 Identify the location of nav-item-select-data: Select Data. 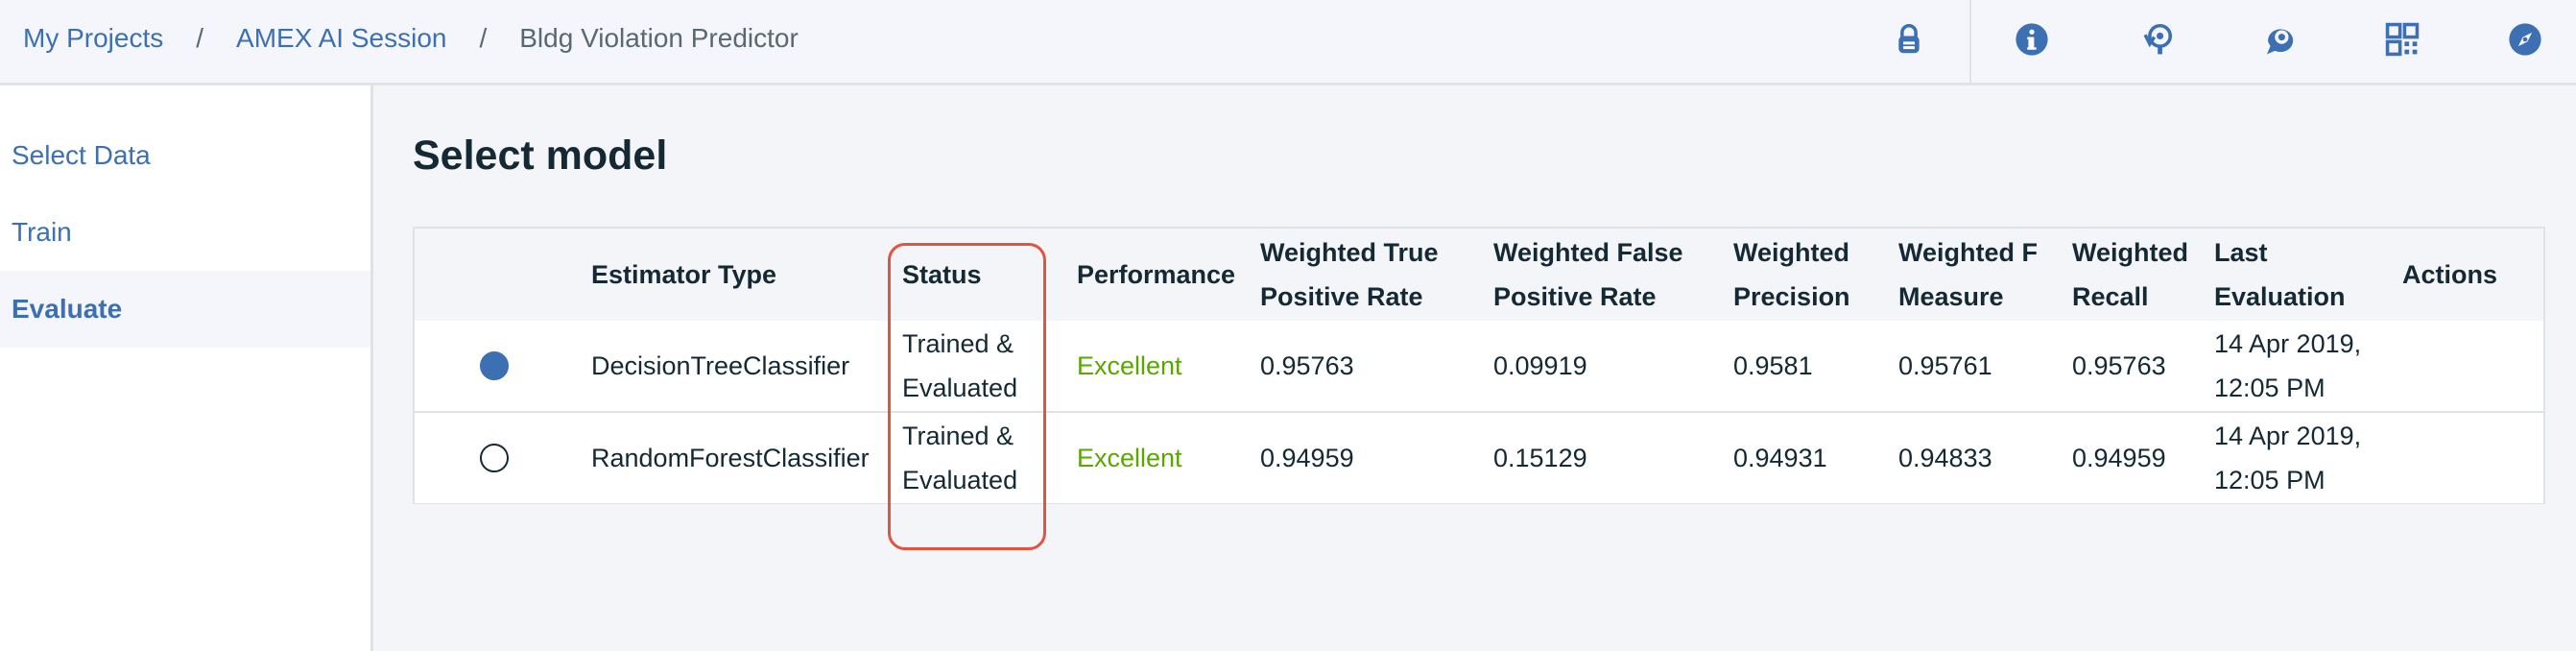
(185, 155).